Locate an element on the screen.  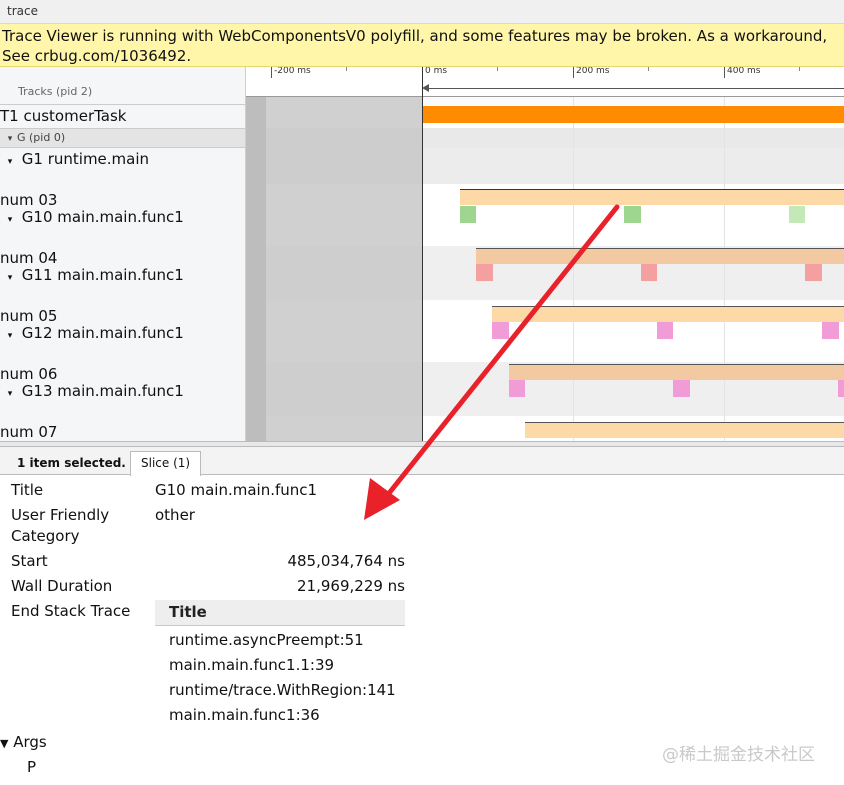
goroutines-process-label: G (pid 0) is located at coordinates (41, 137).